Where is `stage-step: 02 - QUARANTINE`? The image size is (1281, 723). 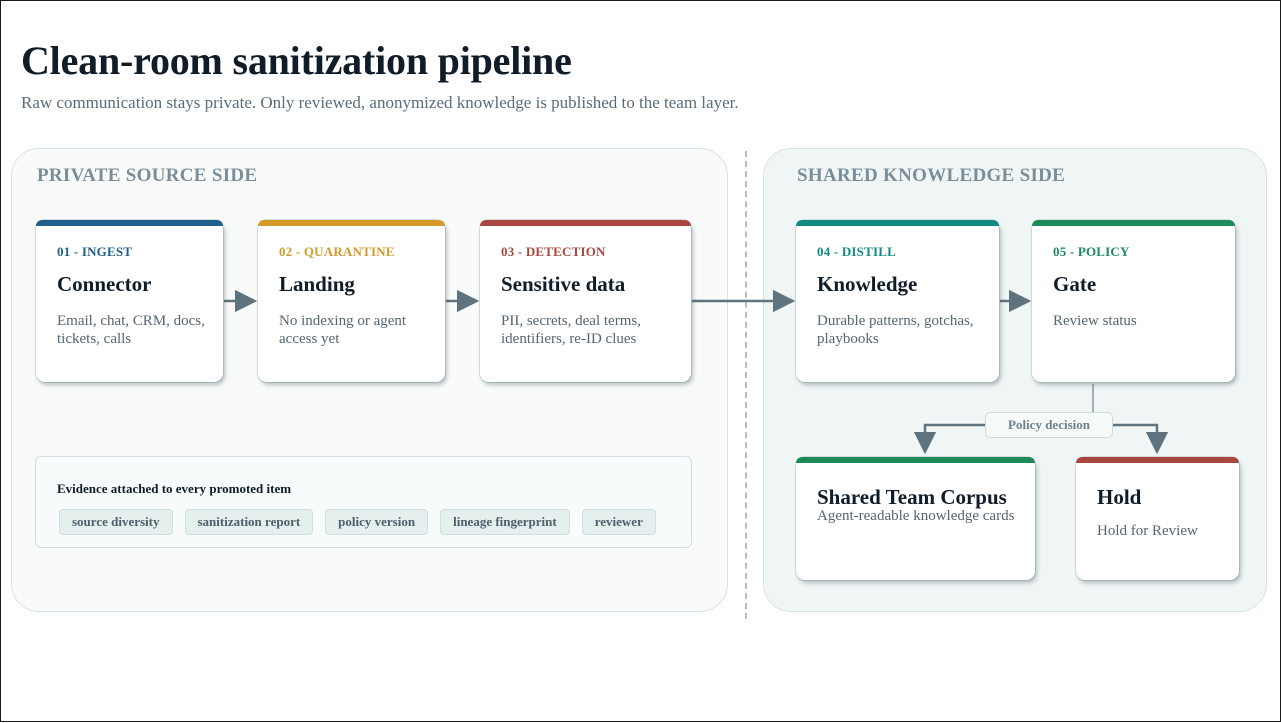
stage-step: 02 - QUARANTINE is located at coordinates (337, 251).